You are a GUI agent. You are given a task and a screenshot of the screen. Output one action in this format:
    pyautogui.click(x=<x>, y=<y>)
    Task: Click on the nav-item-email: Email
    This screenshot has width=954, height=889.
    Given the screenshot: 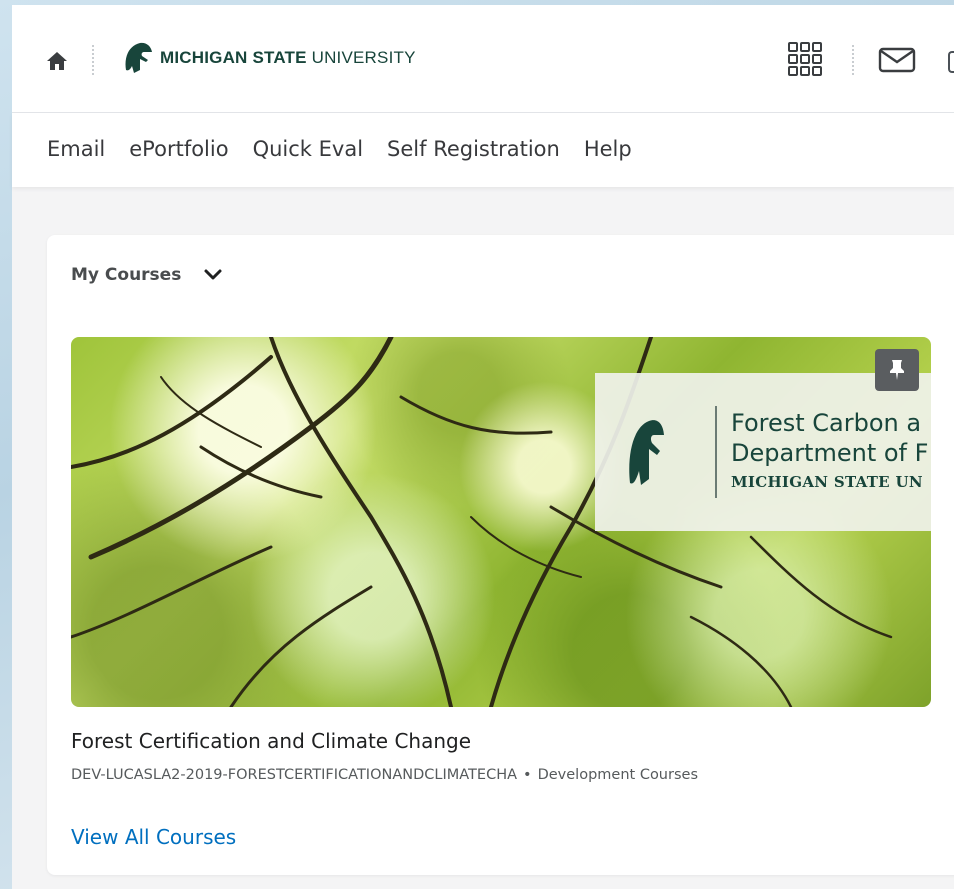 What is the action you would take?
    pyautogui.click(x=76, y=149)
    